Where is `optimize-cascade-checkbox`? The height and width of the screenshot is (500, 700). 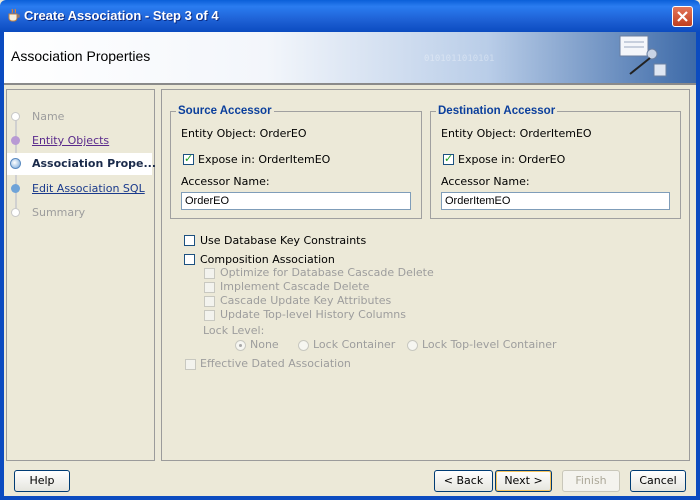 optimize-cascade-checkbox is located at coordinates (209, 273).